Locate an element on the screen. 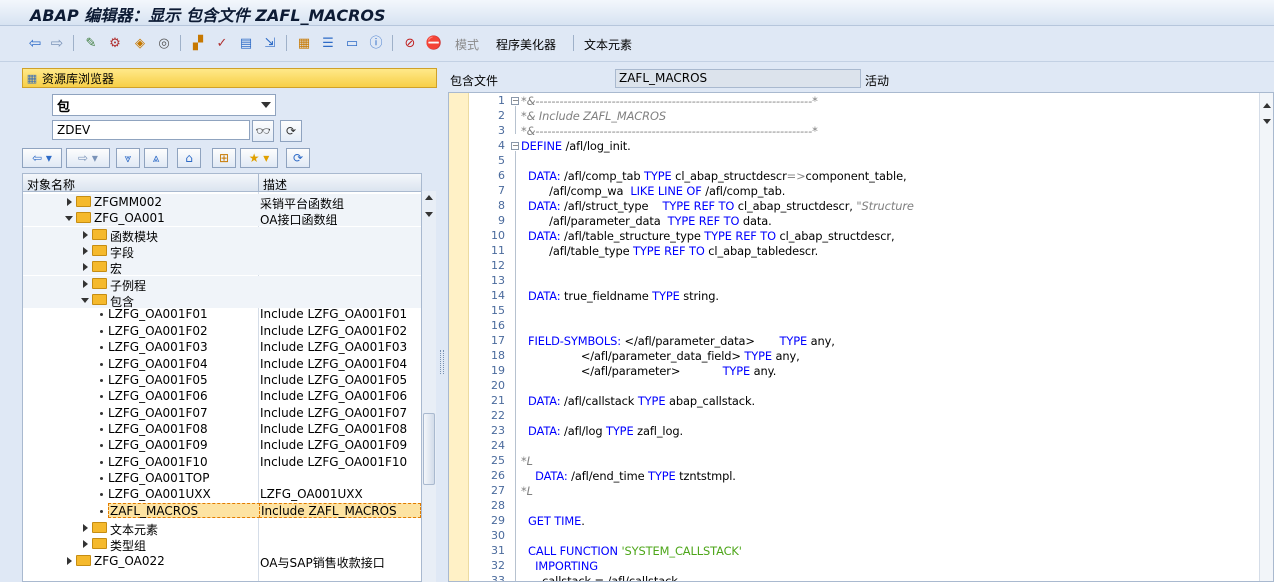  tree-node-name: LZFG_OA001F05 is located at coordinates (158, 380).